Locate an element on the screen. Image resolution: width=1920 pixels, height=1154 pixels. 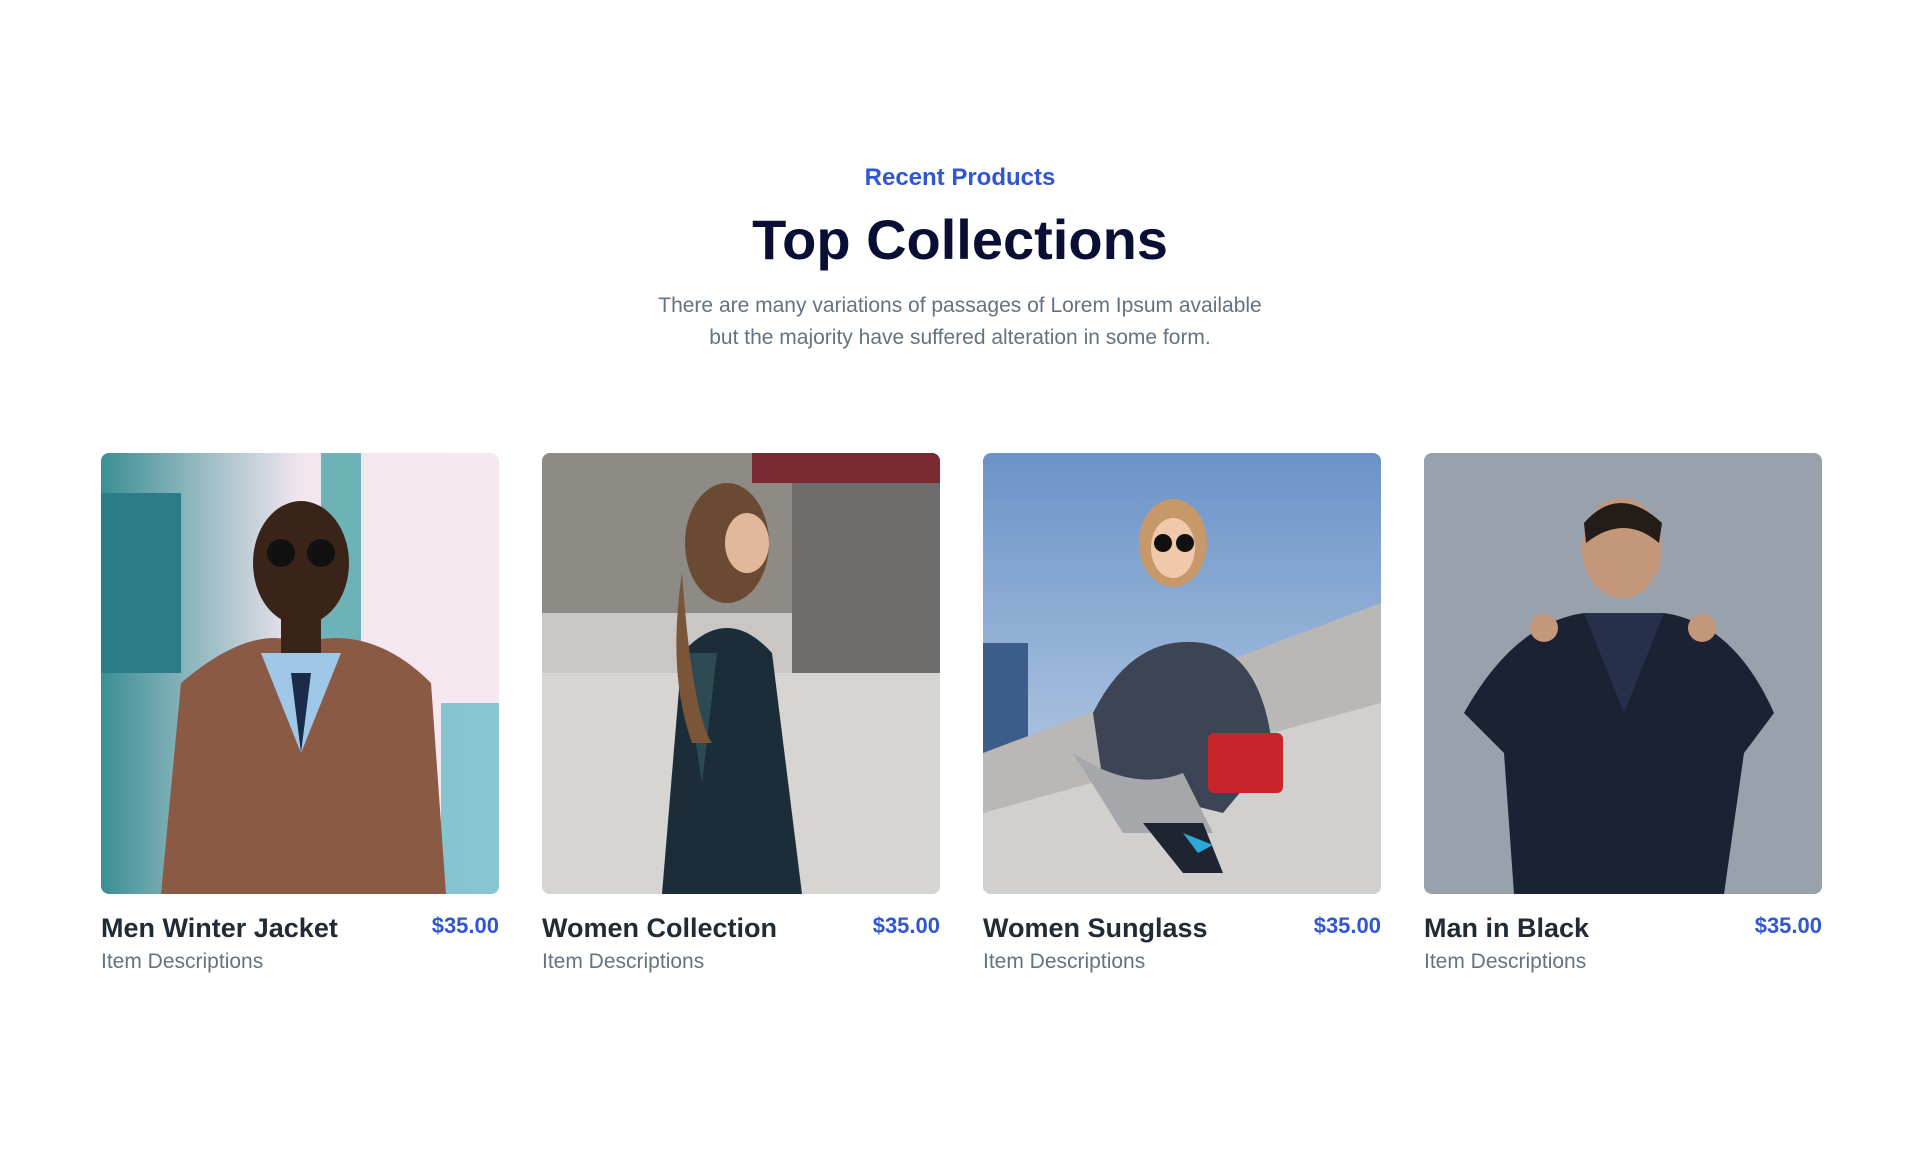
product-card: Women Sunglass $35.00 Item Descriptions is located at coordinates (1182, 715).